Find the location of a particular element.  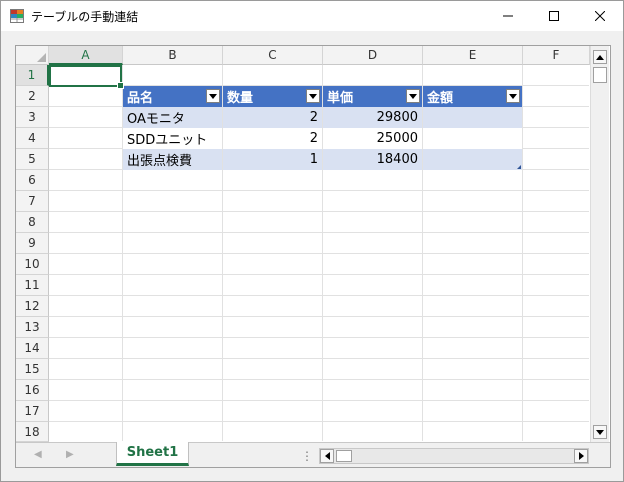

row-header: 5 is located at coordinates (32, 159).